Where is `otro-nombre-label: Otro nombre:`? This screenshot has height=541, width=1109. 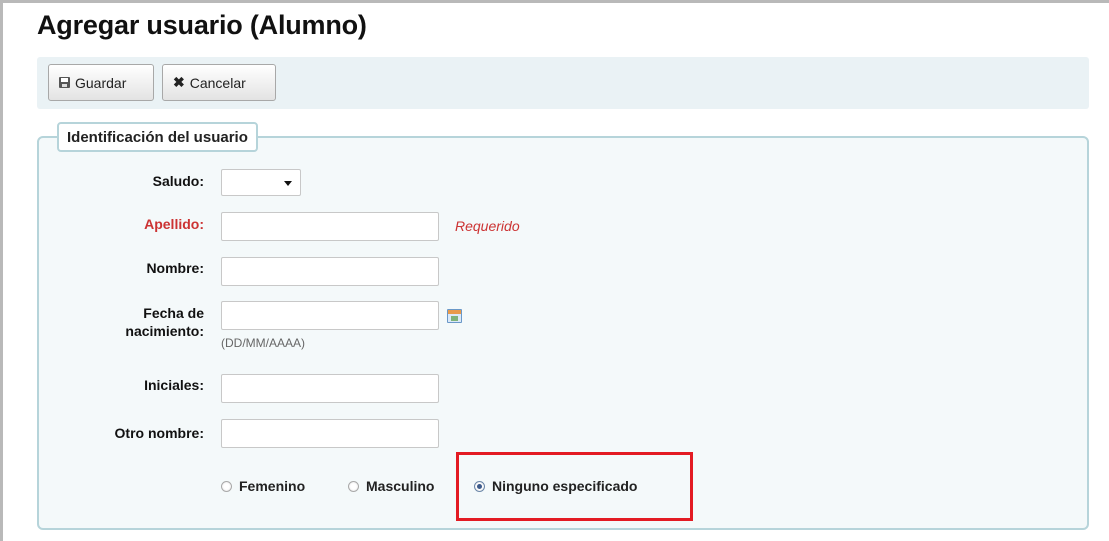
otro-nombre-label: Otro nombre: is located at coordinates (159, 433).